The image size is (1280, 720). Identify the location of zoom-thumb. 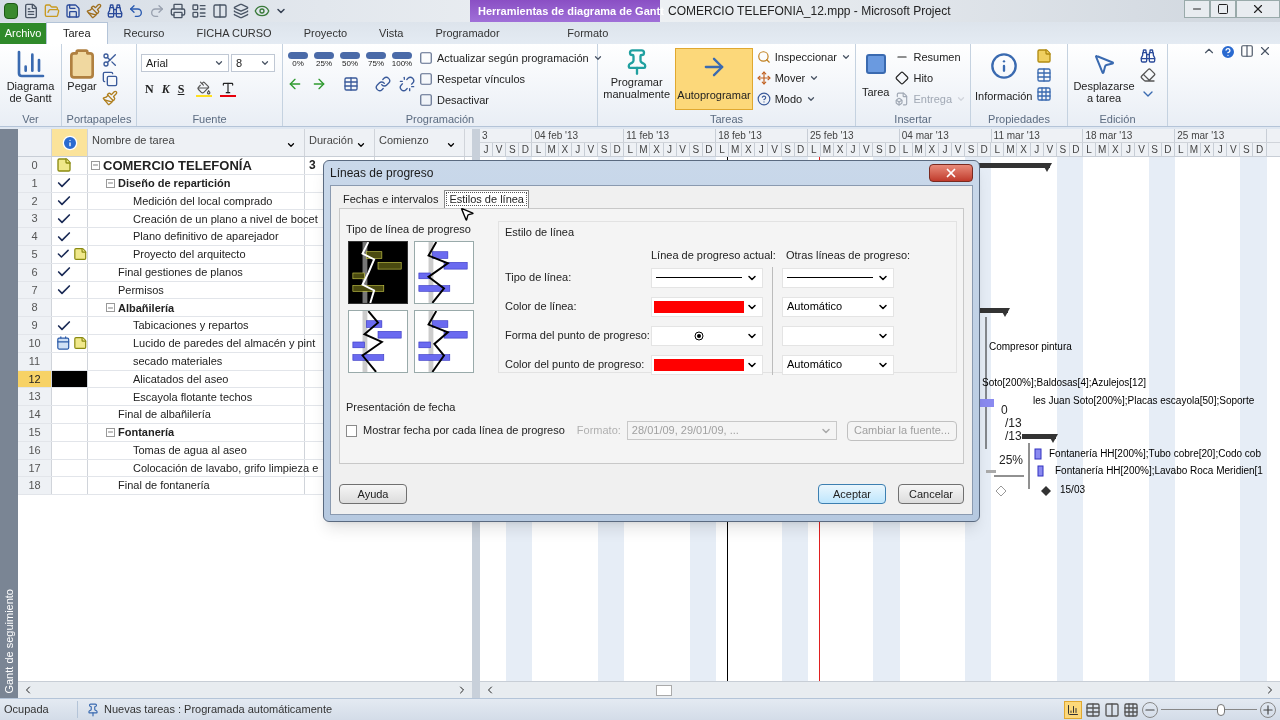
(1220, 709).